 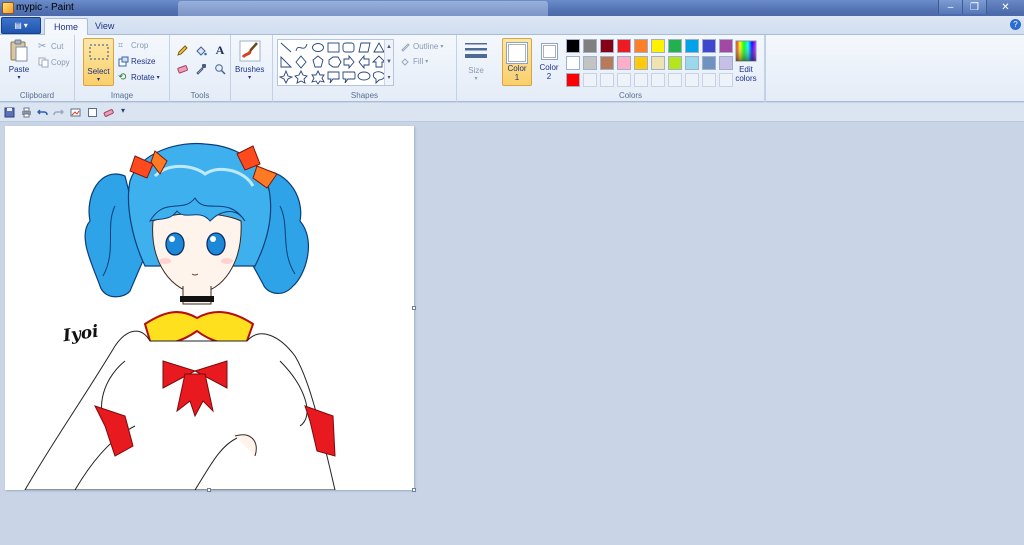 What do you see at coordinates (75, 112) in the screenshot?
I see `image-properties-icon` at bounding box center [75, 112].